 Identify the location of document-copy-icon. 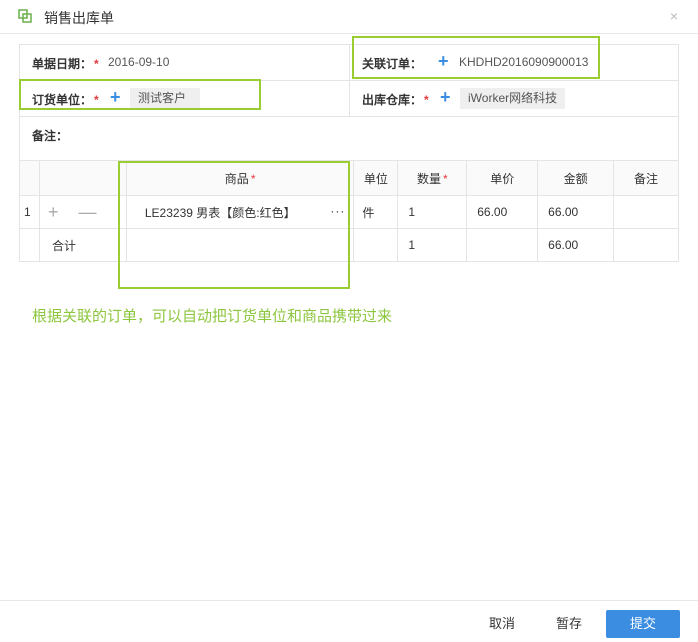
(25, 16).